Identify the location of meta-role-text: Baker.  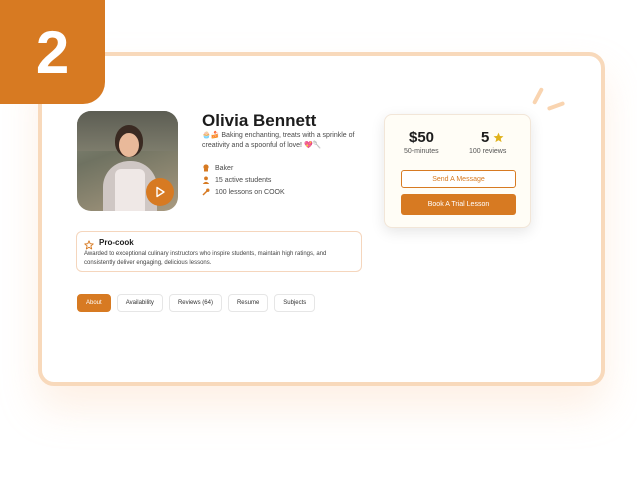
(224, 168).